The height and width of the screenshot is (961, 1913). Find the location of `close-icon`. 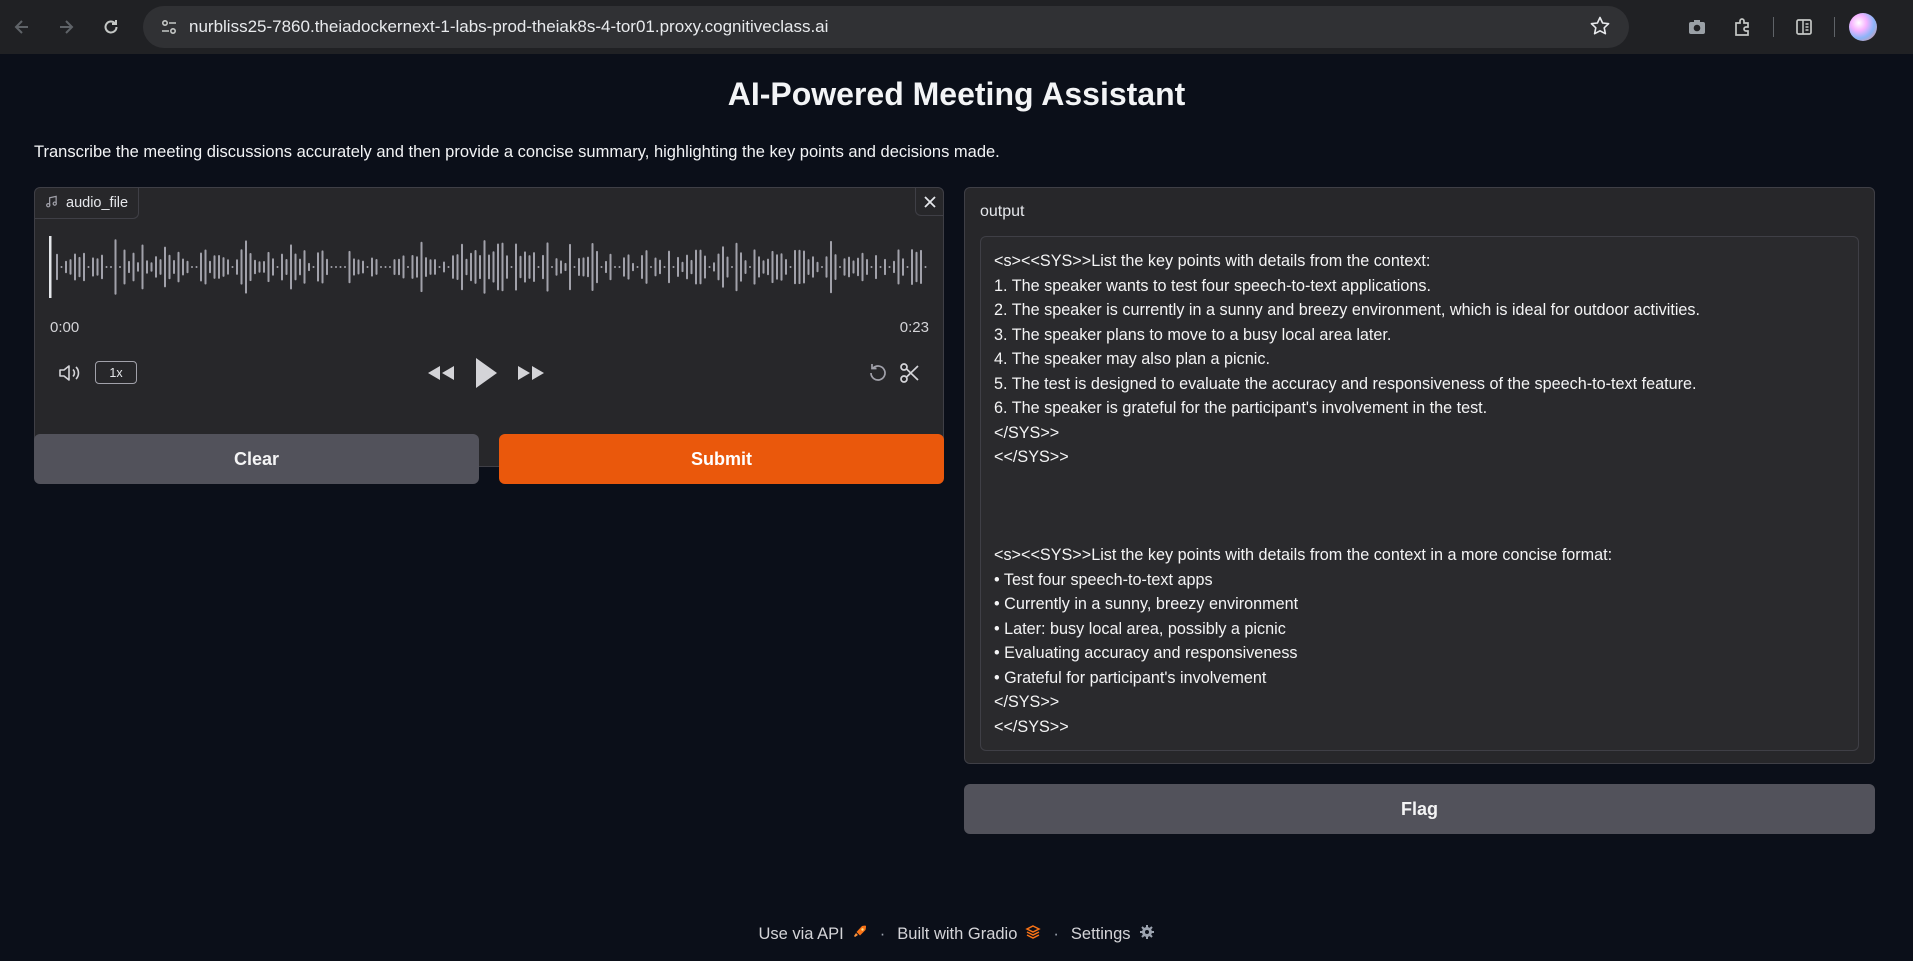

close-icon is located at coordinates (929, 202).